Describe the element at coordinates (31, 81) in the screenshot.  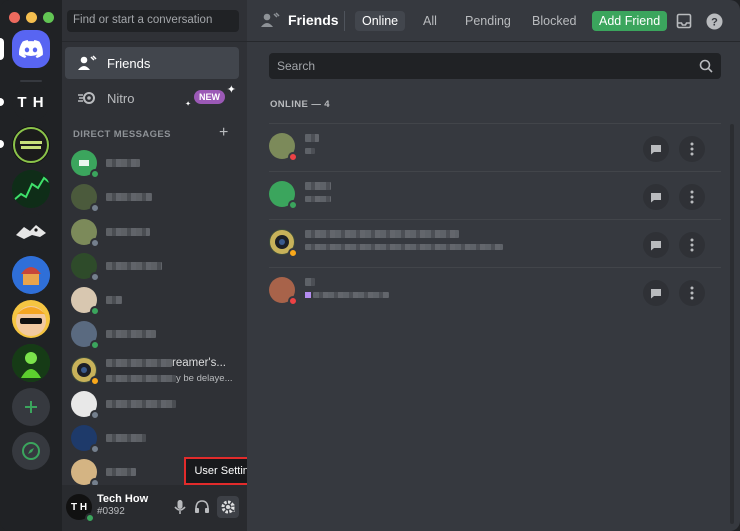
I see `rail-separator` at that location.